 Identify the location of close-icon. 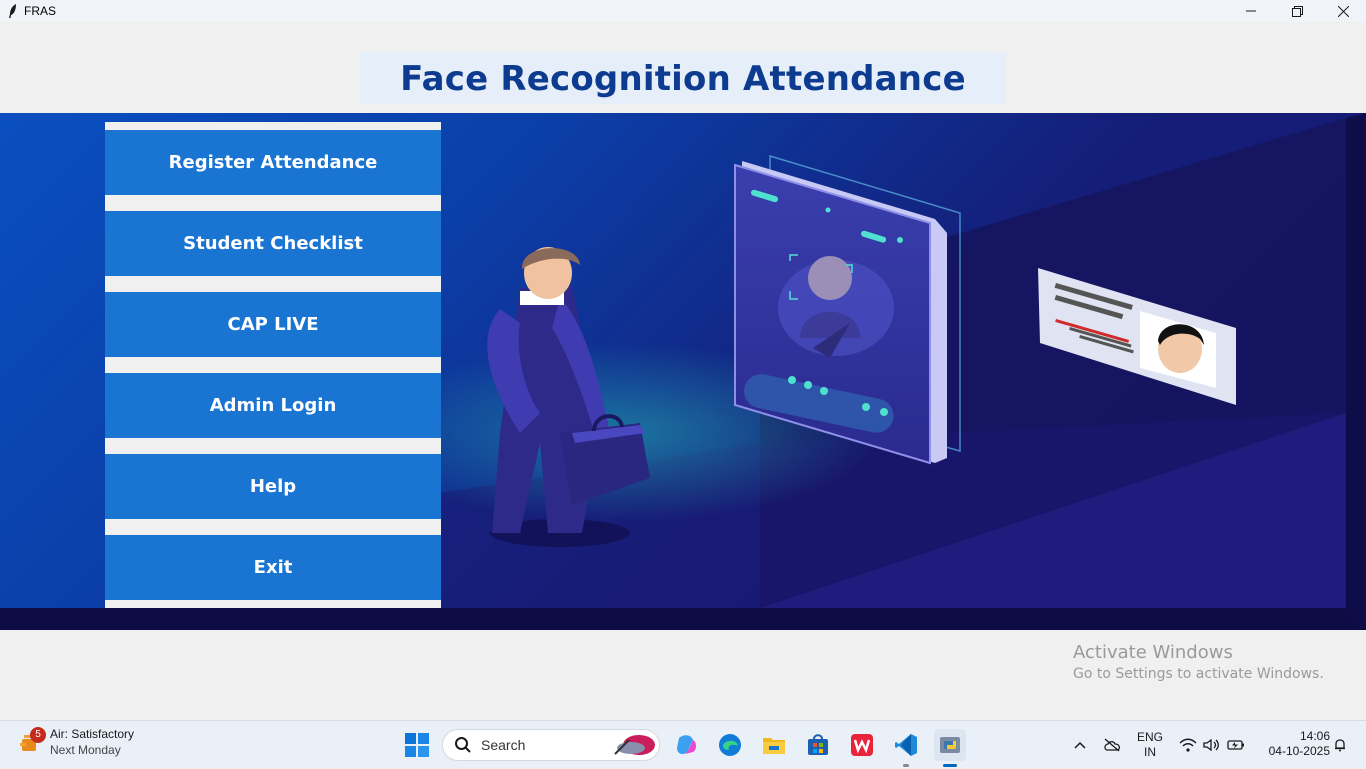
(1343, 11).